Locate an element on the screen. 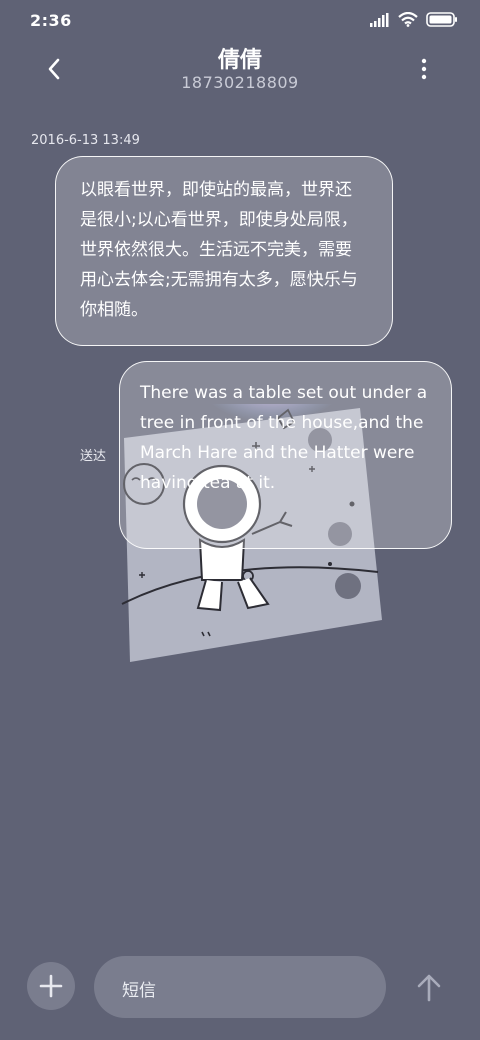 Image resolution: width=480 pixels, height=1040 pixels. message-timestamp: 2016-6-13 13:49 is located at coordinates (85, 140).